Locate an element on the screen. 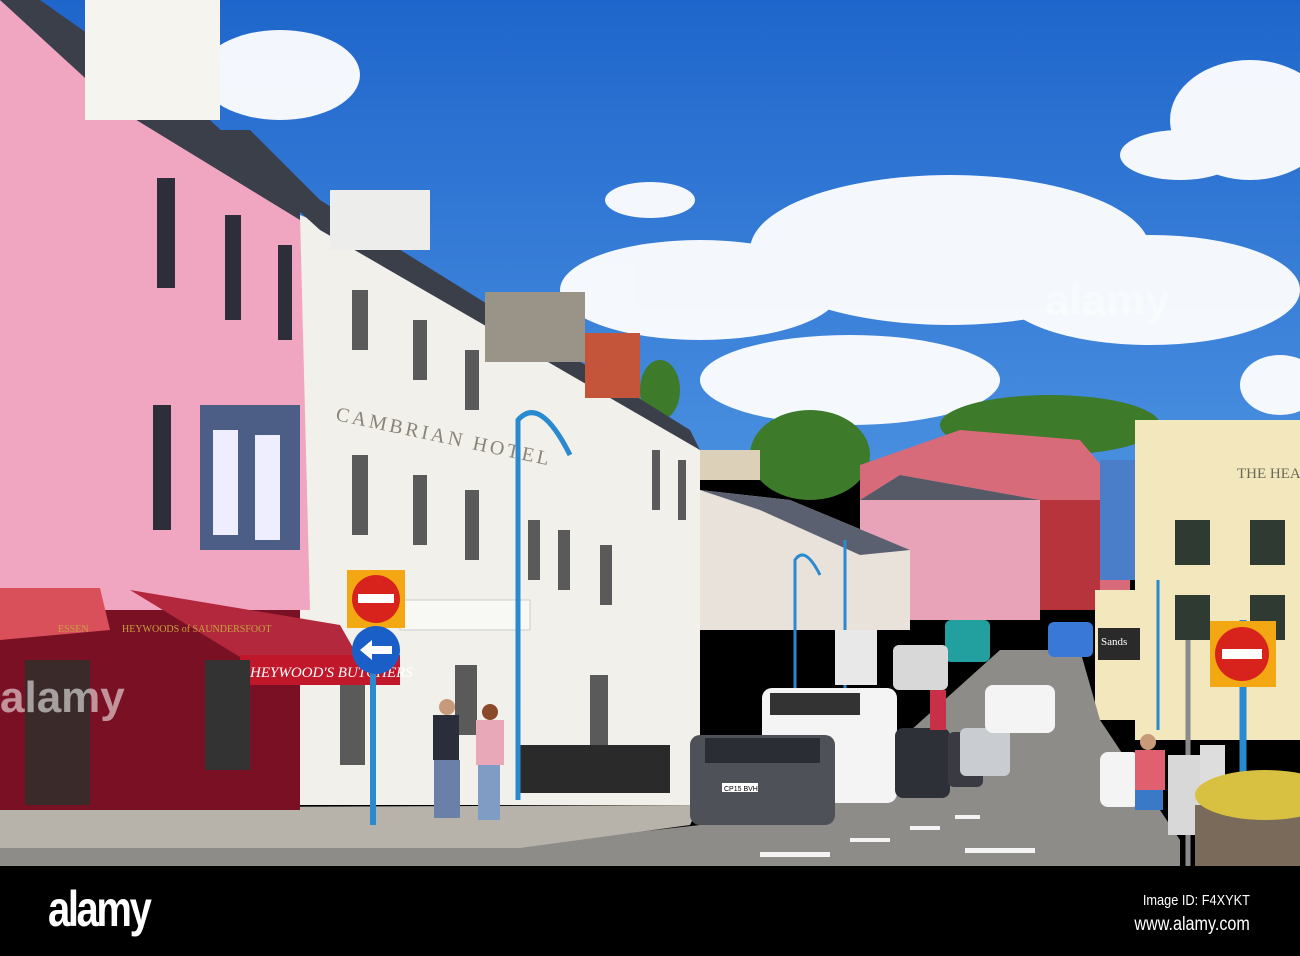  stock-footer: alamy Image ID: F4XYKT www.alamy.com is located at coordinates (650, 911).